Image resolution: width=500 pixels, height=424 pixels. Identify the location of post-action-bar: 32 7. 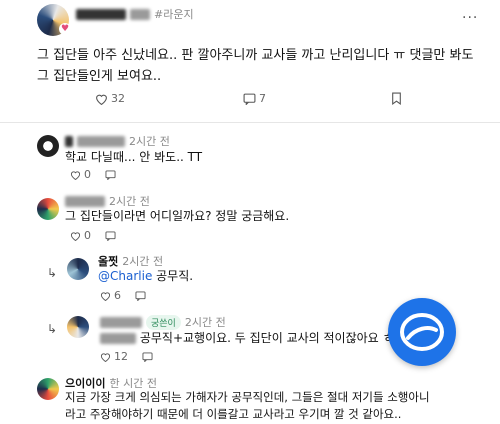
(250, 101).